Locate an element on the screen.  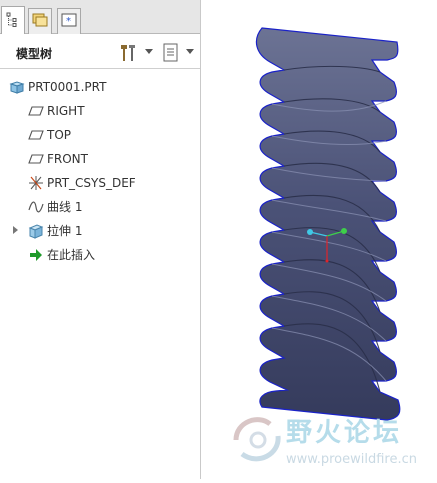
tree-root-label: PRT0001.PRT is located at coordinates (67, 87).